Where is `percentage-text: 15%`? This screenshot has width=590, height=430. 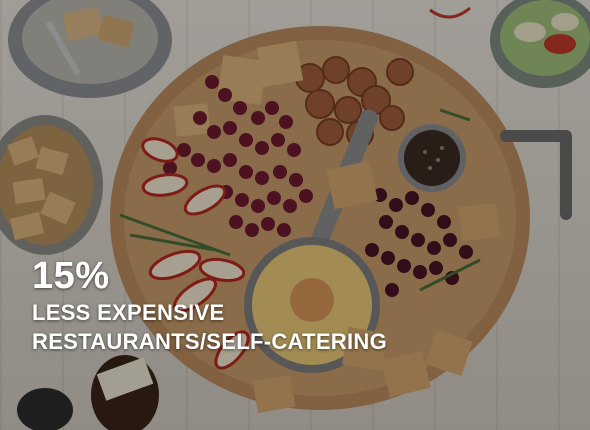
percentage-text: 15% is located at coordinates (71, 276).